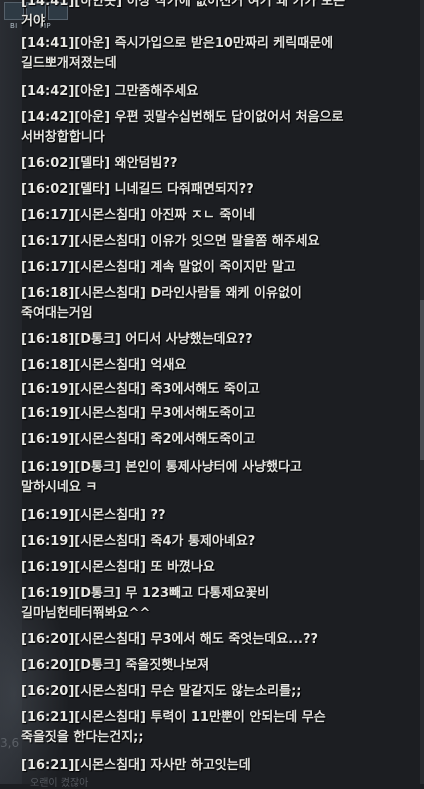  What do you see at coordinates (203, 215) in the screenshot?
I see `chat-message-text: 아진짜 ㅈㄴ 죽이네` at bounding box center [203, 215].